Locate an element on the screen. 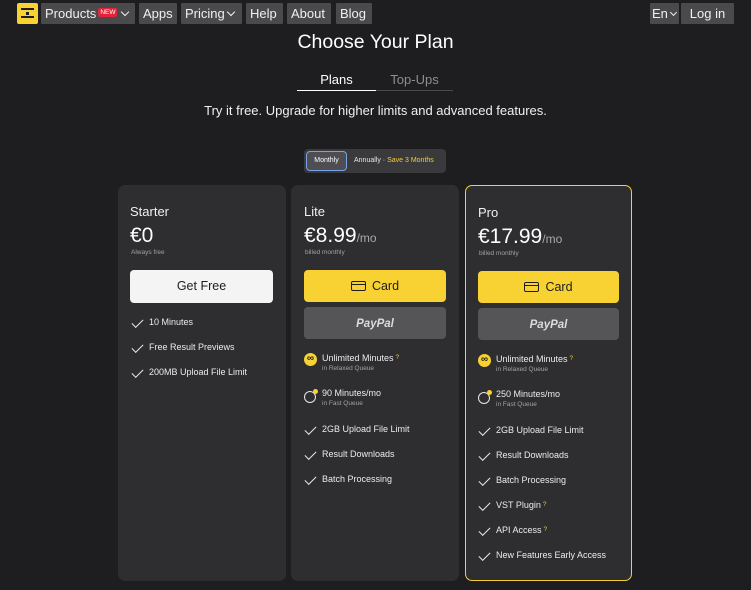 The image size is (751, 590). toggle-annually: Annually · Save 3 Months is located at coordinates (394, 161).